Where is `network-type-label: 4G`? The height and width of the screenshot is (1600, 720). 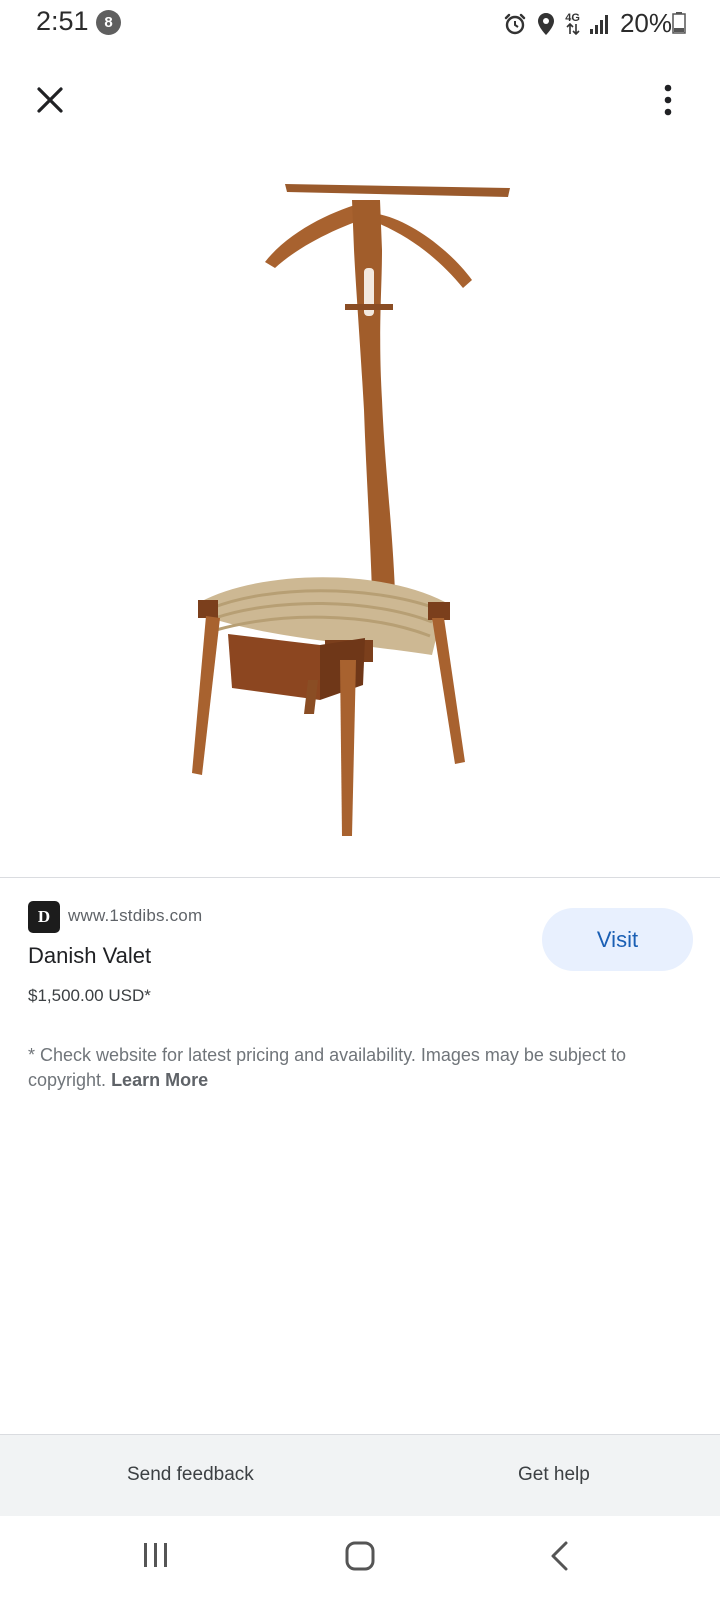
network-type-label: 4G is located at coordinates (572, 17).